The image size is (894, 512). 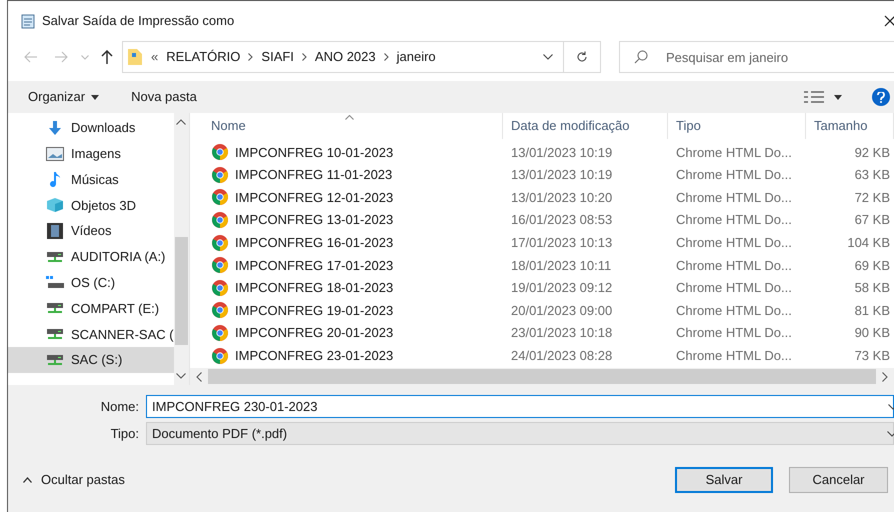 I want to click on file-name: IMPCONFREG 17-01-2023, so click(x=314, y=265).